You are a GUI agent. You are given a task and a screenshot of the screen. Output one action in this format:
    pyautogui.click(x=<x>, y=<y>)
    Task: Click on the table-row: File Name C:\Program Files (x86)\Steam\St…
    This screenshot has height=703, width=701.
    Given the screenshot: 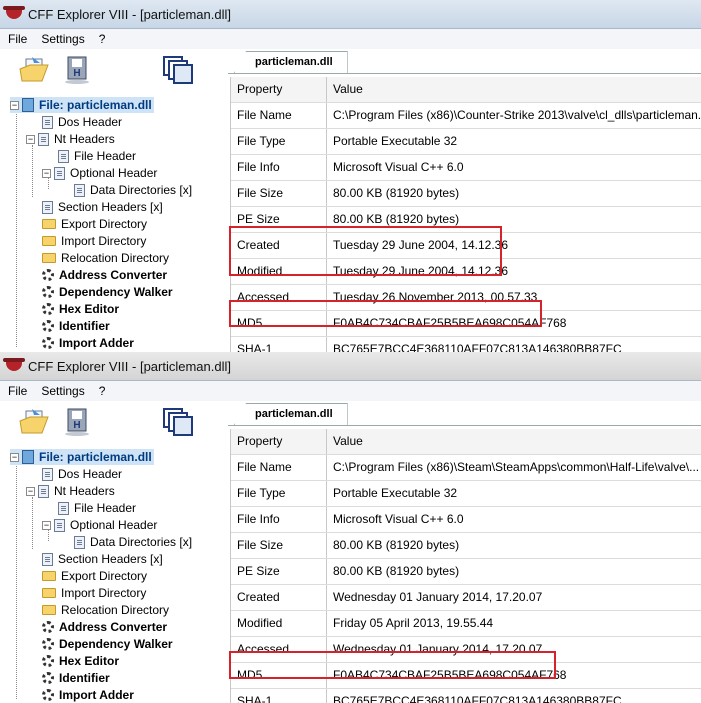 What is the action you would take?
    pyautogui.click(x=466, y=468)
    